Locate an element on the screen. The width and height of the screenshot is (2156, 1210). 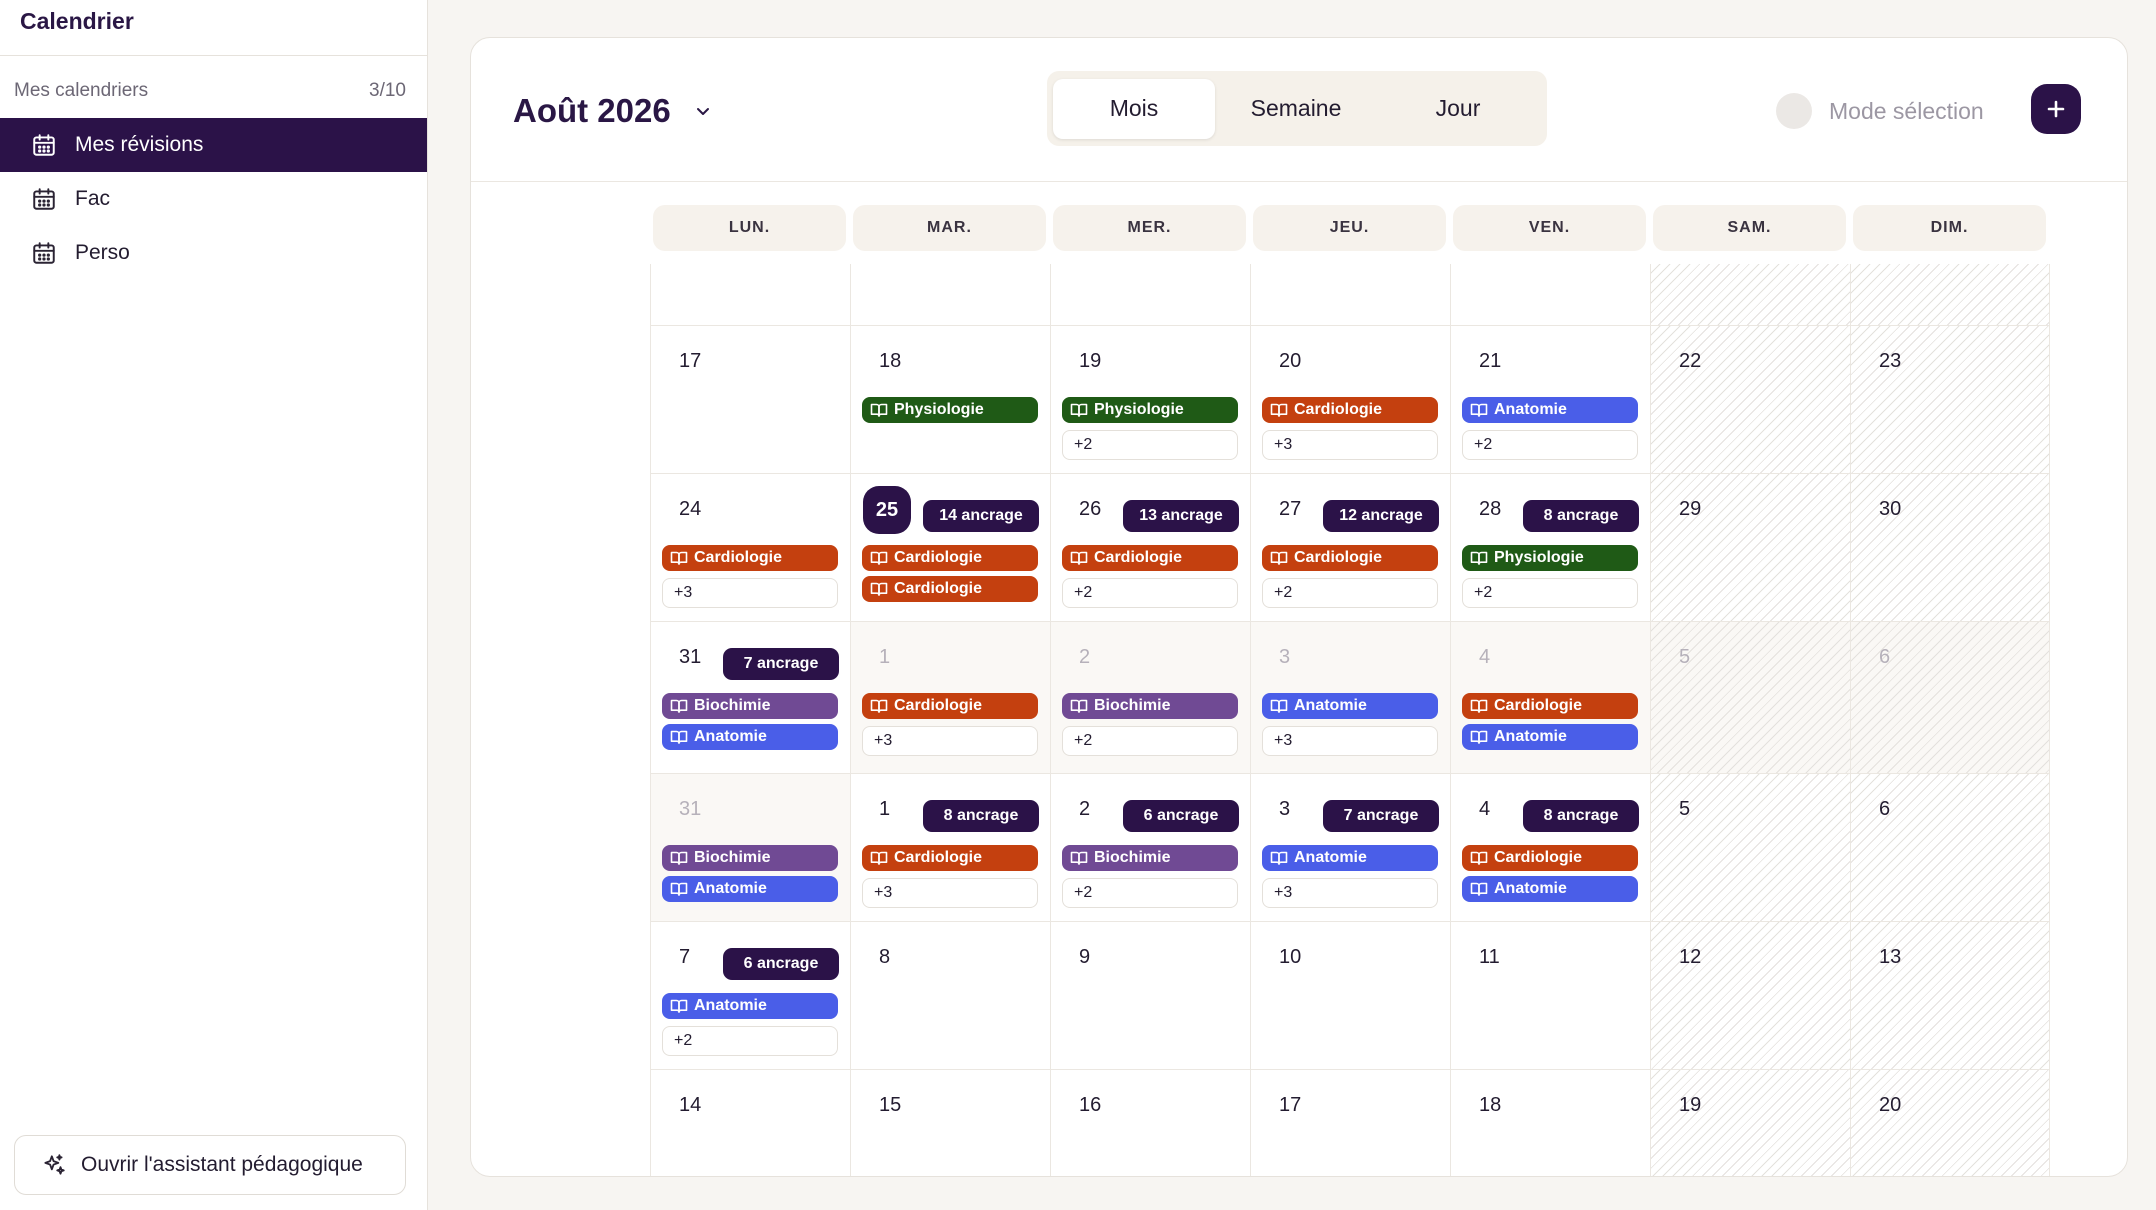
day-cell: 31 7 ancrage Biochimie Anatomie is located at coordinates (750, 698).